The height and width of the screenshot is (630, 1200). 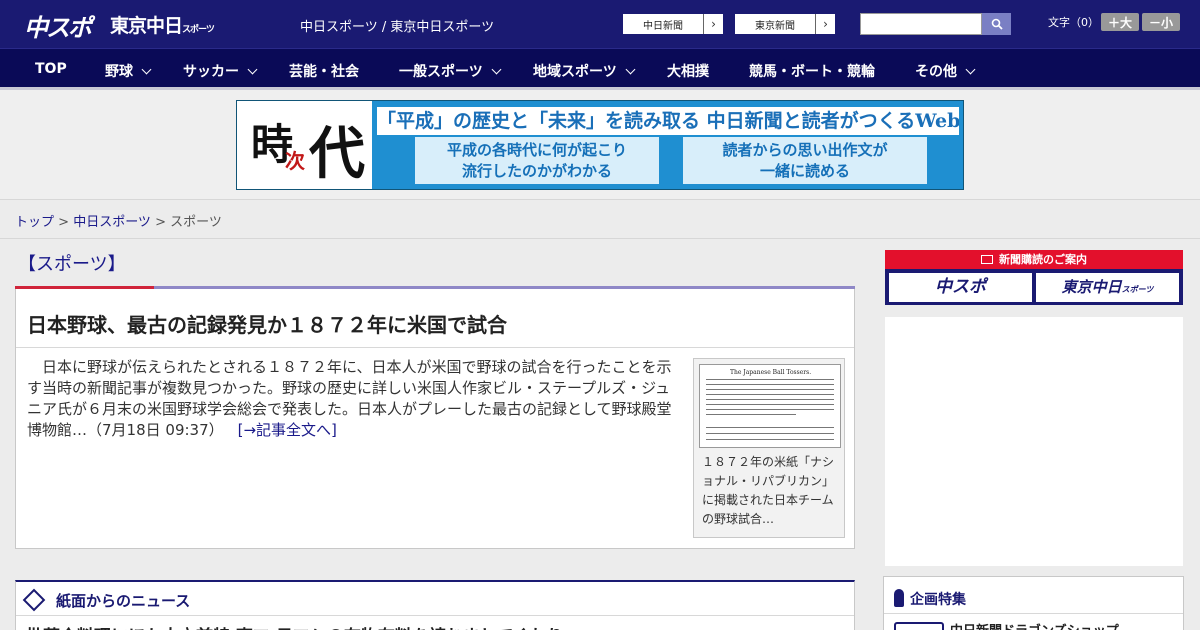 What do you see at coordinates (919, 626) in the screenshot?
I see `feature-thumbnail` at bounding box center [919, 626].